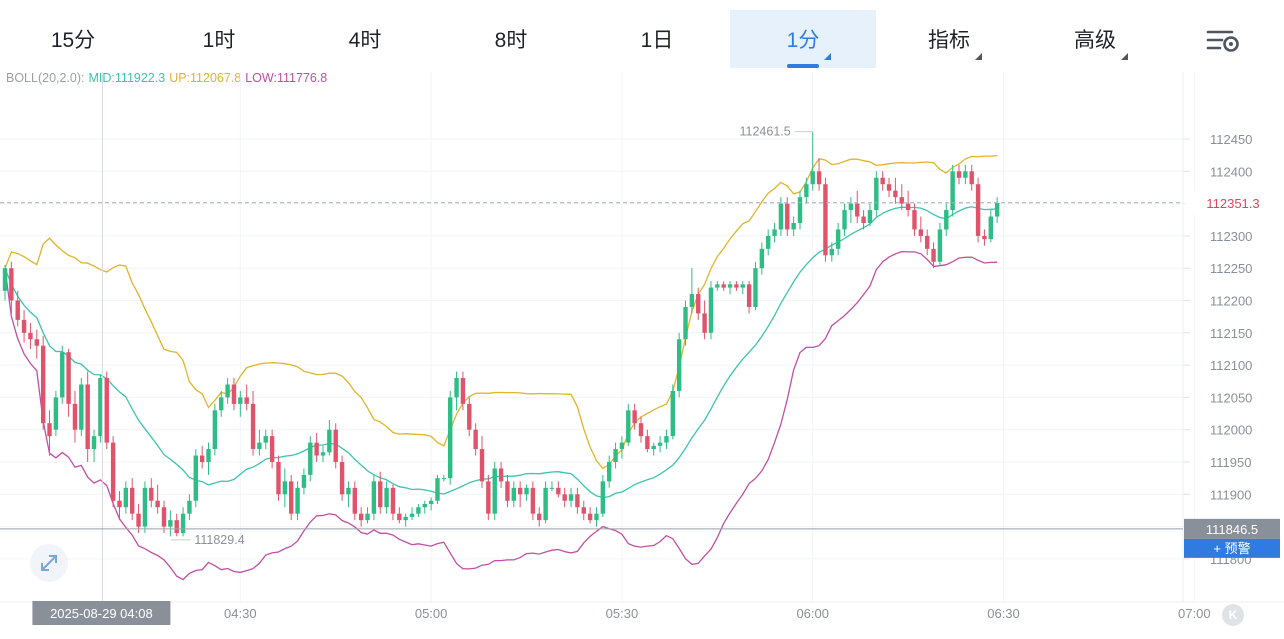  Describe the element at coordinates (49, 563) in the screenshot. I see `expand-arrows-icon` at that location.